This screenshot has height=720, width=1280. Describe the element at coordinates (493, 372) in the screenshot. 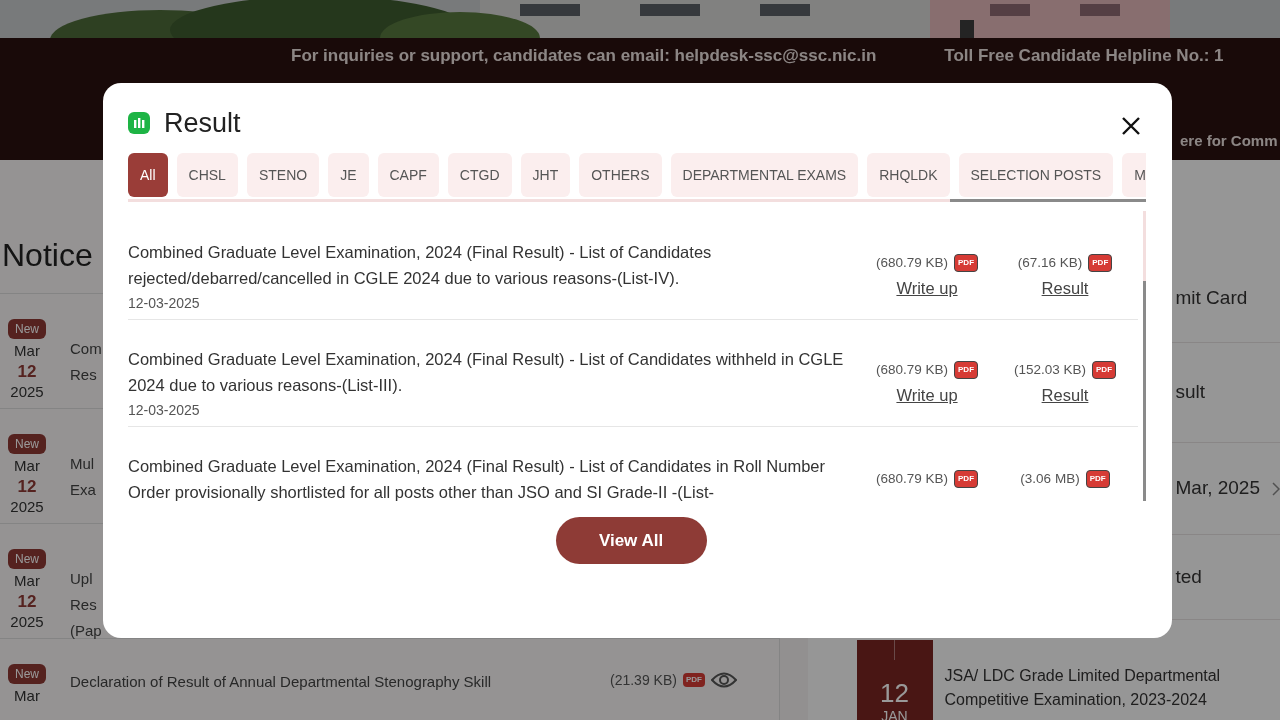

I see `result-title: Combined Graduate Level Examination, 2024 (Final Result) - List of Candidates withheld in CGLE 2024 due to various reasons-(List-III).` at that location.